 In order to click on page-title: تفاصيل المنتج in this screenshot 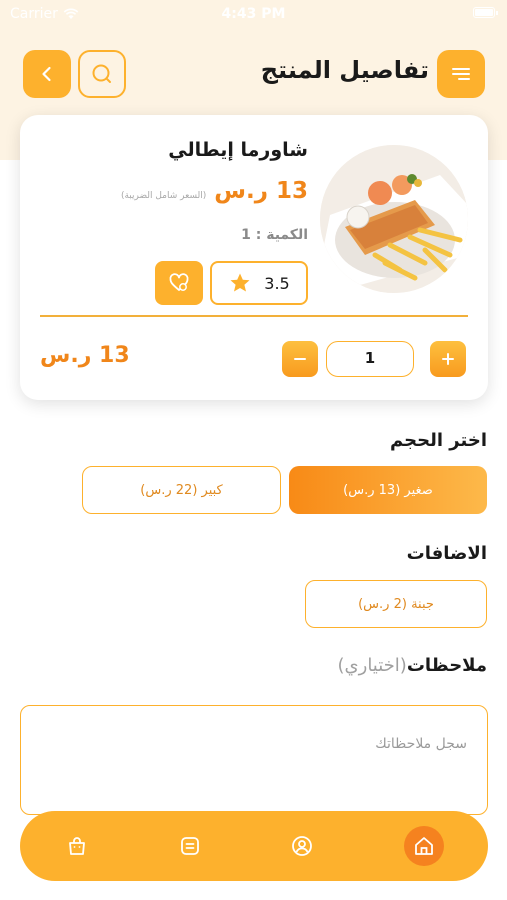, I will do `click(344, 70)`.